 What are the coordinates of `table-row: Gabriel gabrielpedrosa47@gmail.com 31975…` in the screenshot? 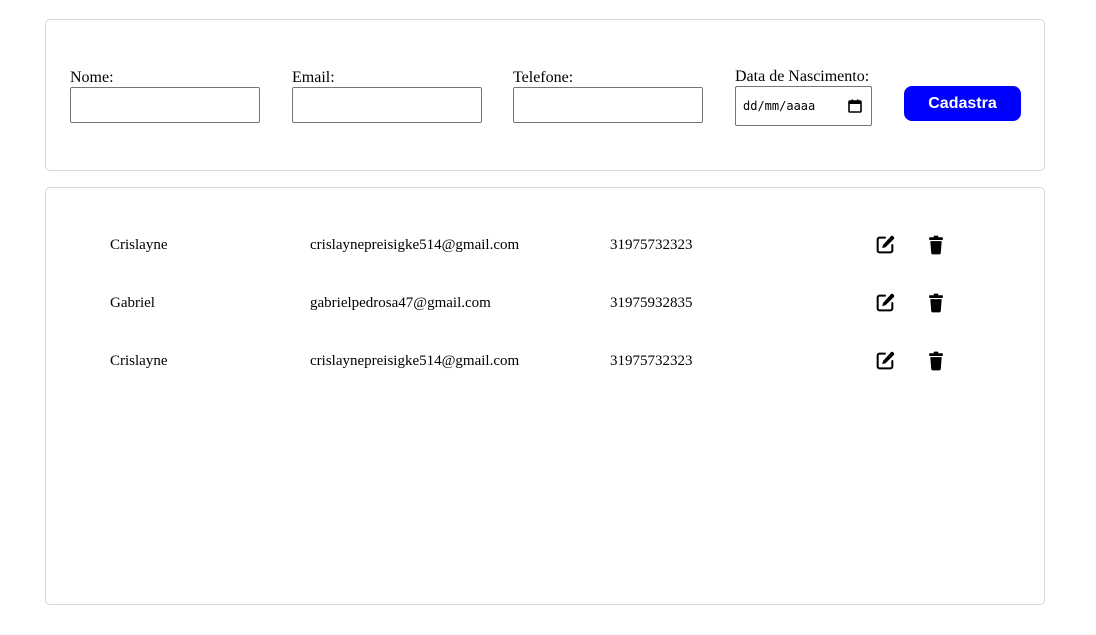 It's located at (545, 303).